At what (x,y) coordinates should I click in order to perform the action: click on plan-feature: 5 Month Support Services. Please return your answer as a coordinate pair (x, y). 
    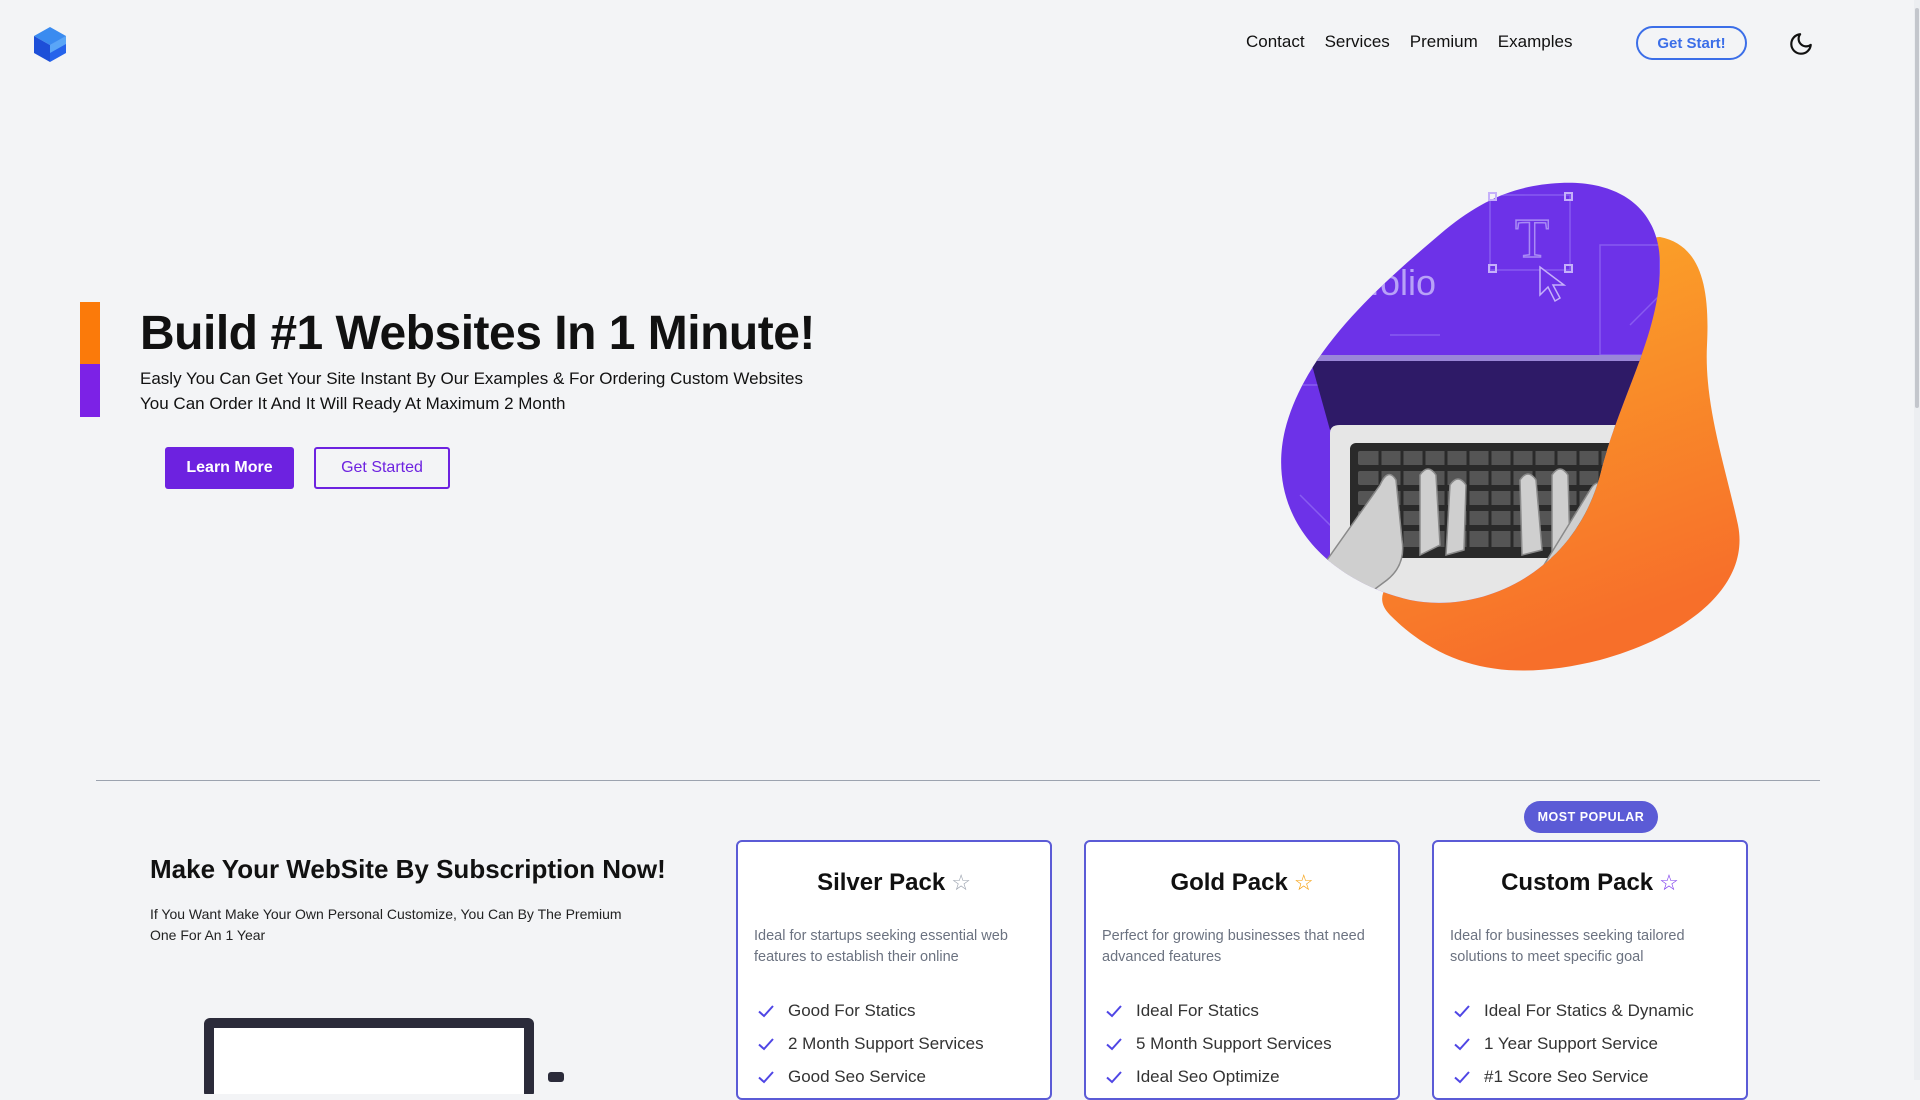
    Looking at the image, I should click on (1218, 1043).